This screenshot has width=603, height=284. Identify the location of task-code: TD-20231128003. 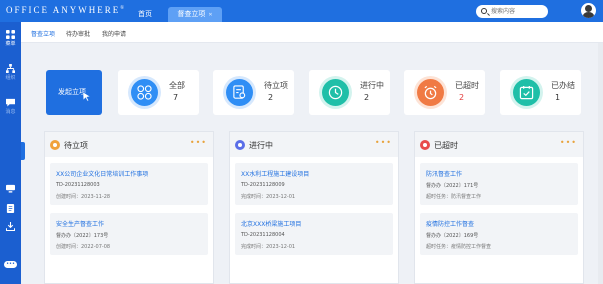
(78, 185).